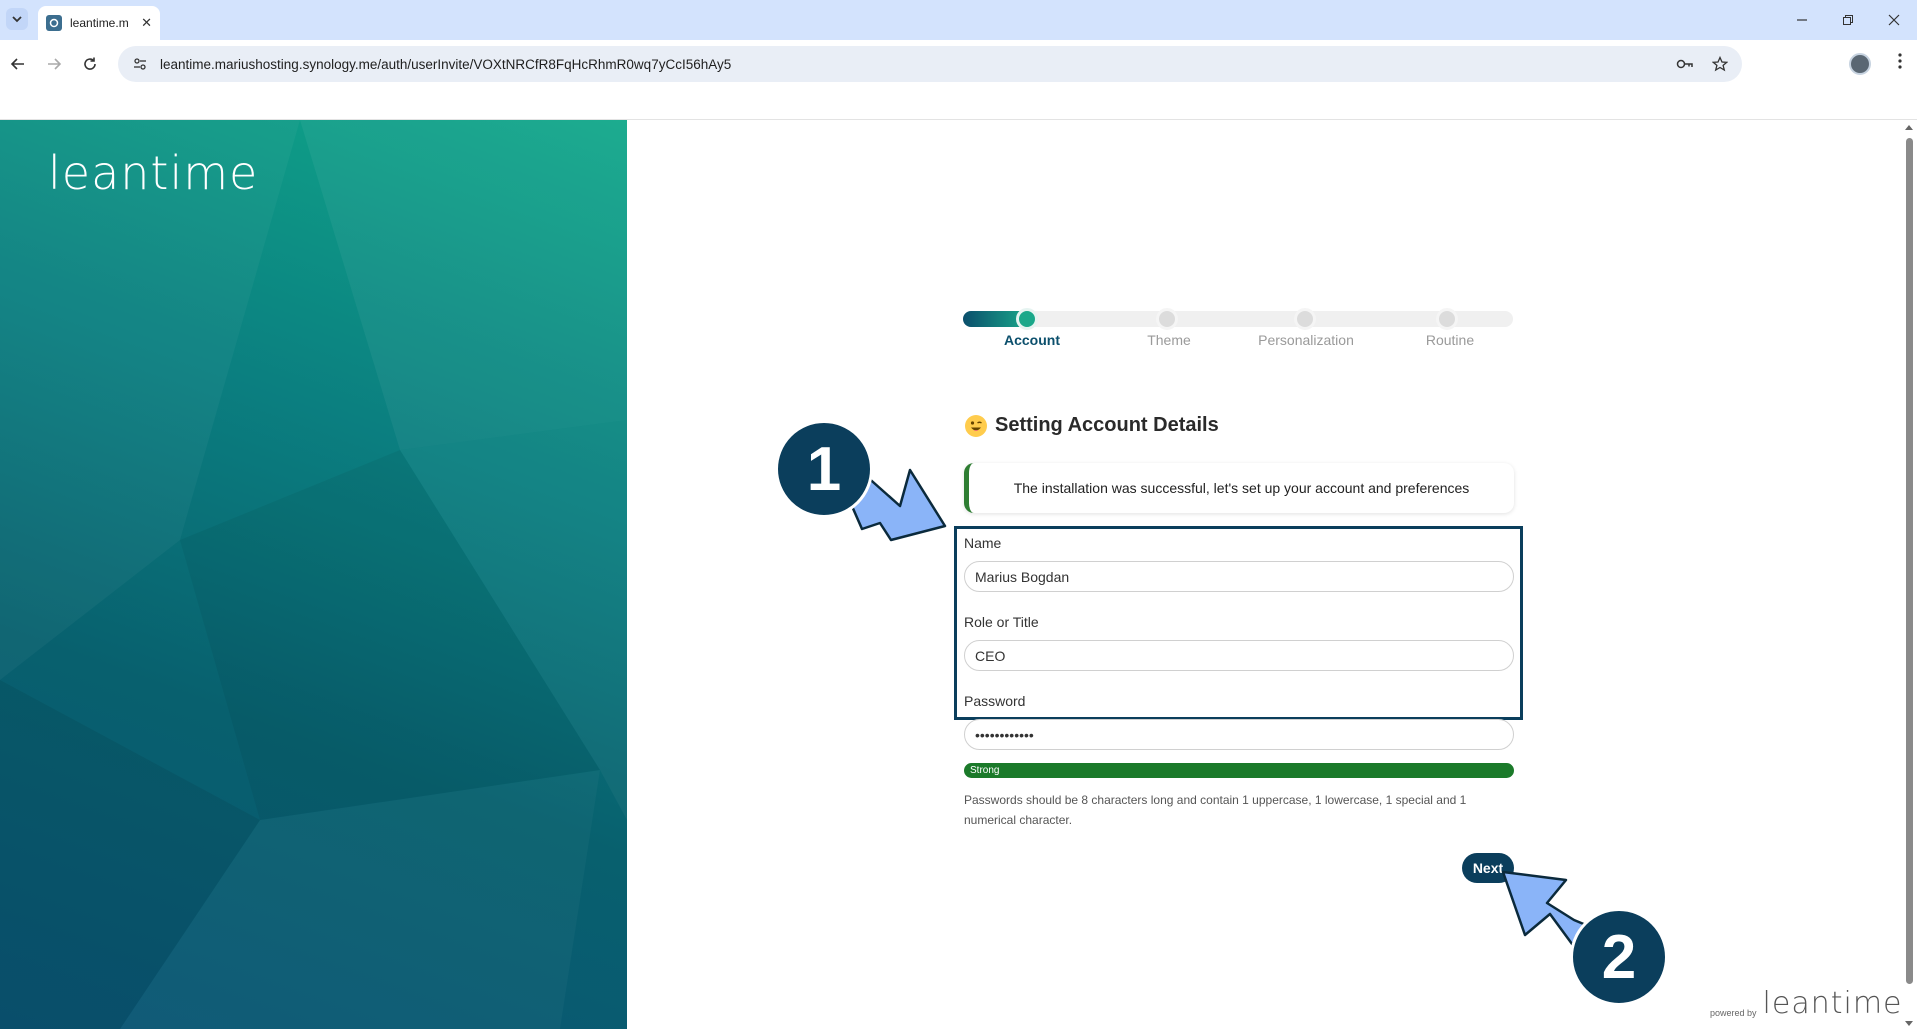  I want to click on restore-icon, so click(1848, 20).